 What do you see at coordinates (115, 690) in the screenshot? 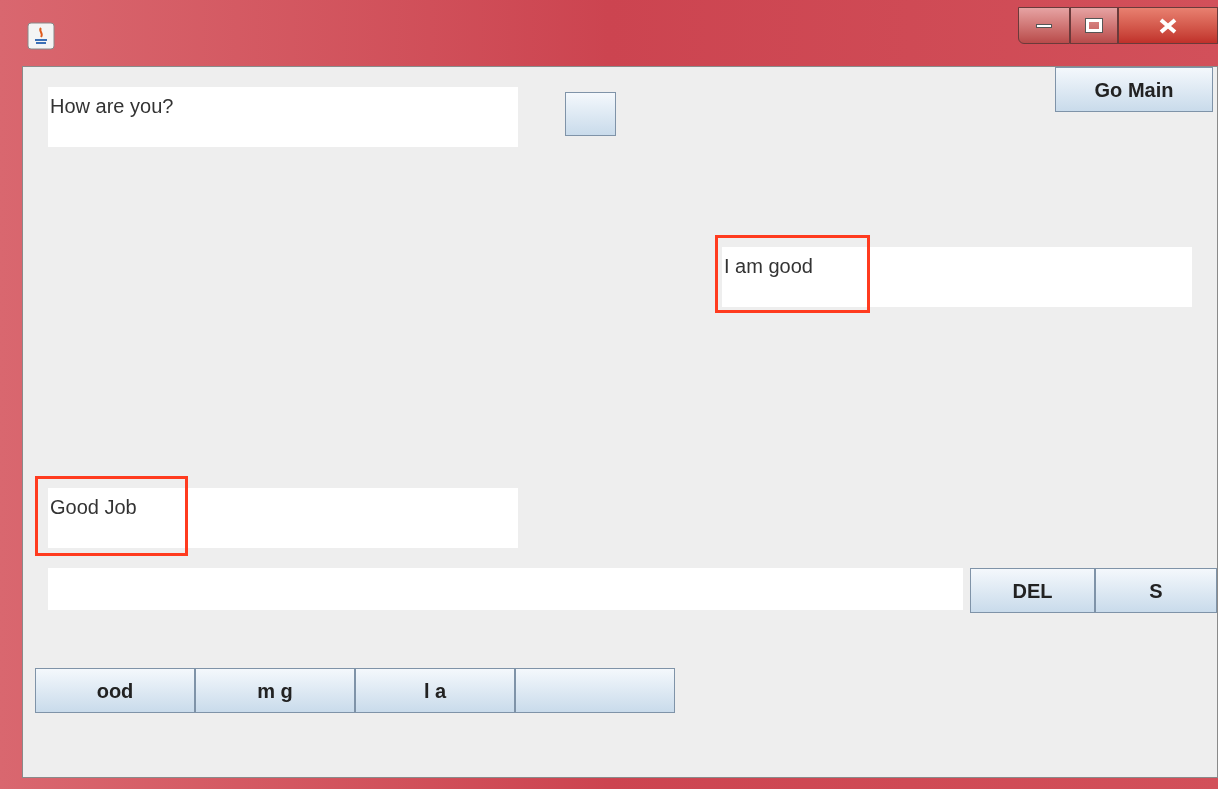
I see `letter-button: ood` at bounding box center [115, 690].